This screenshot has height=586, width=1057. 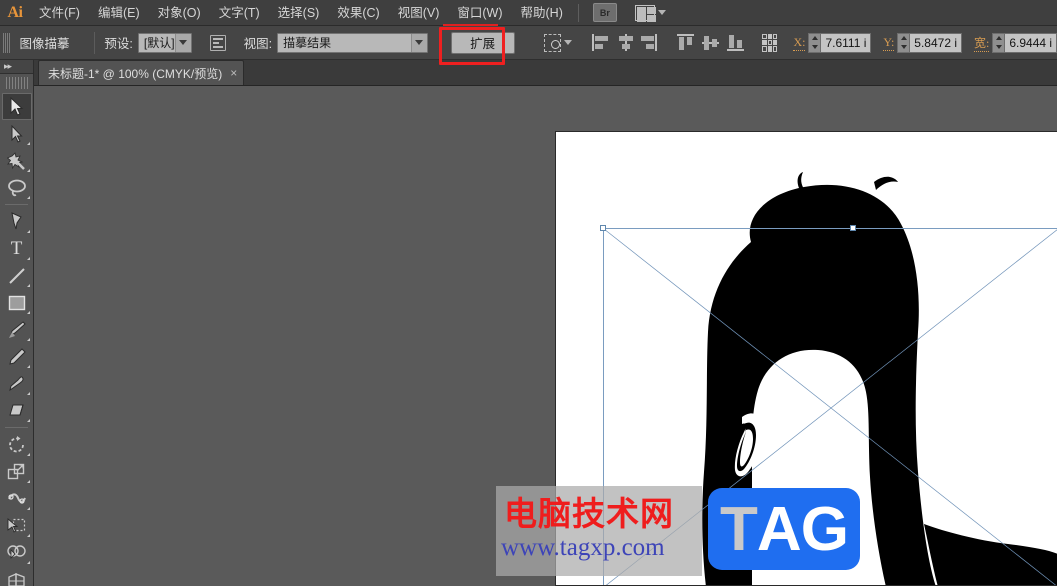 I want to click on x-value: 7.6111 i, so click(x=846, y=42).